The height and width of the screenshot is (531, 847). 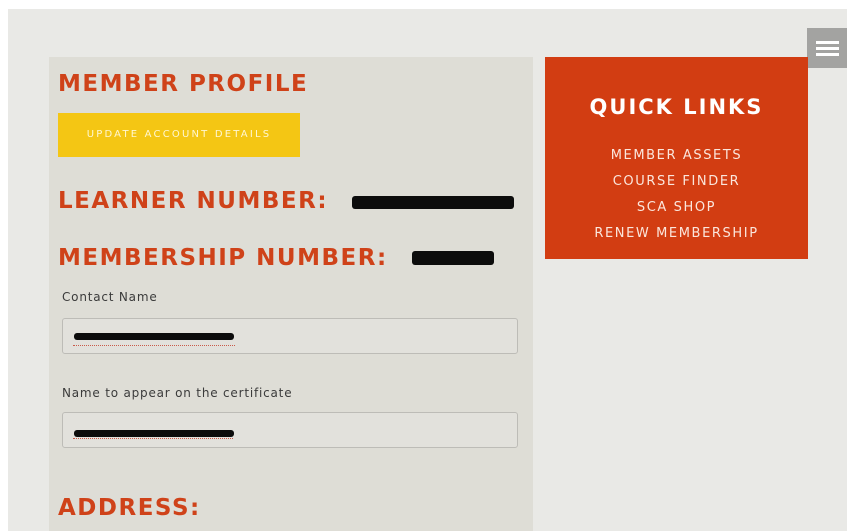 What do you see at coordinates (453, 258) in the screenshot?
I see `membership-number-redaction` at bounding box center [453, 258].